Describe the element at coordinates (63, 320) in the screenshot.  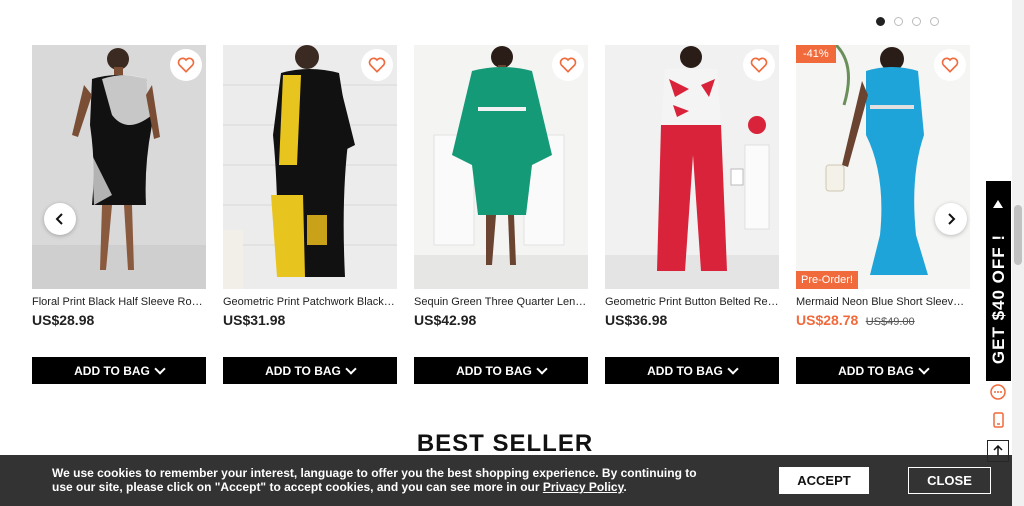
I see `product-price: US$28.98` at that location.